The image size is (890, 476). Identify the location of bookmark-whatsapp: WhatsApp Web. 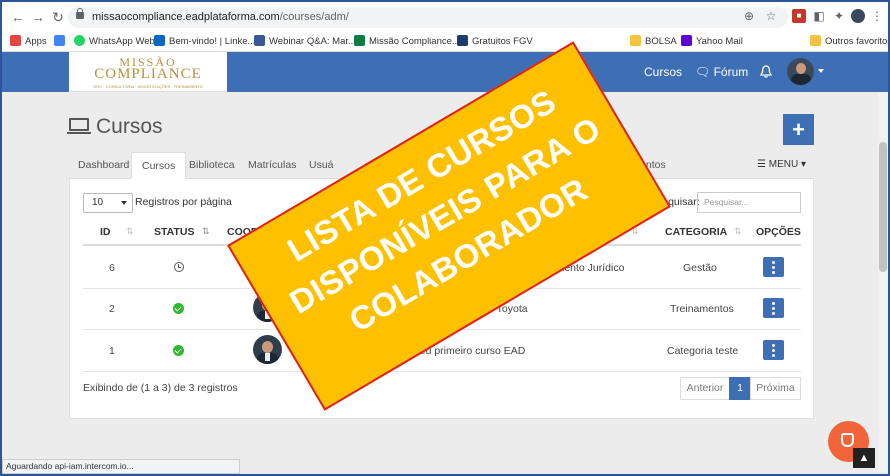
(114, 42).